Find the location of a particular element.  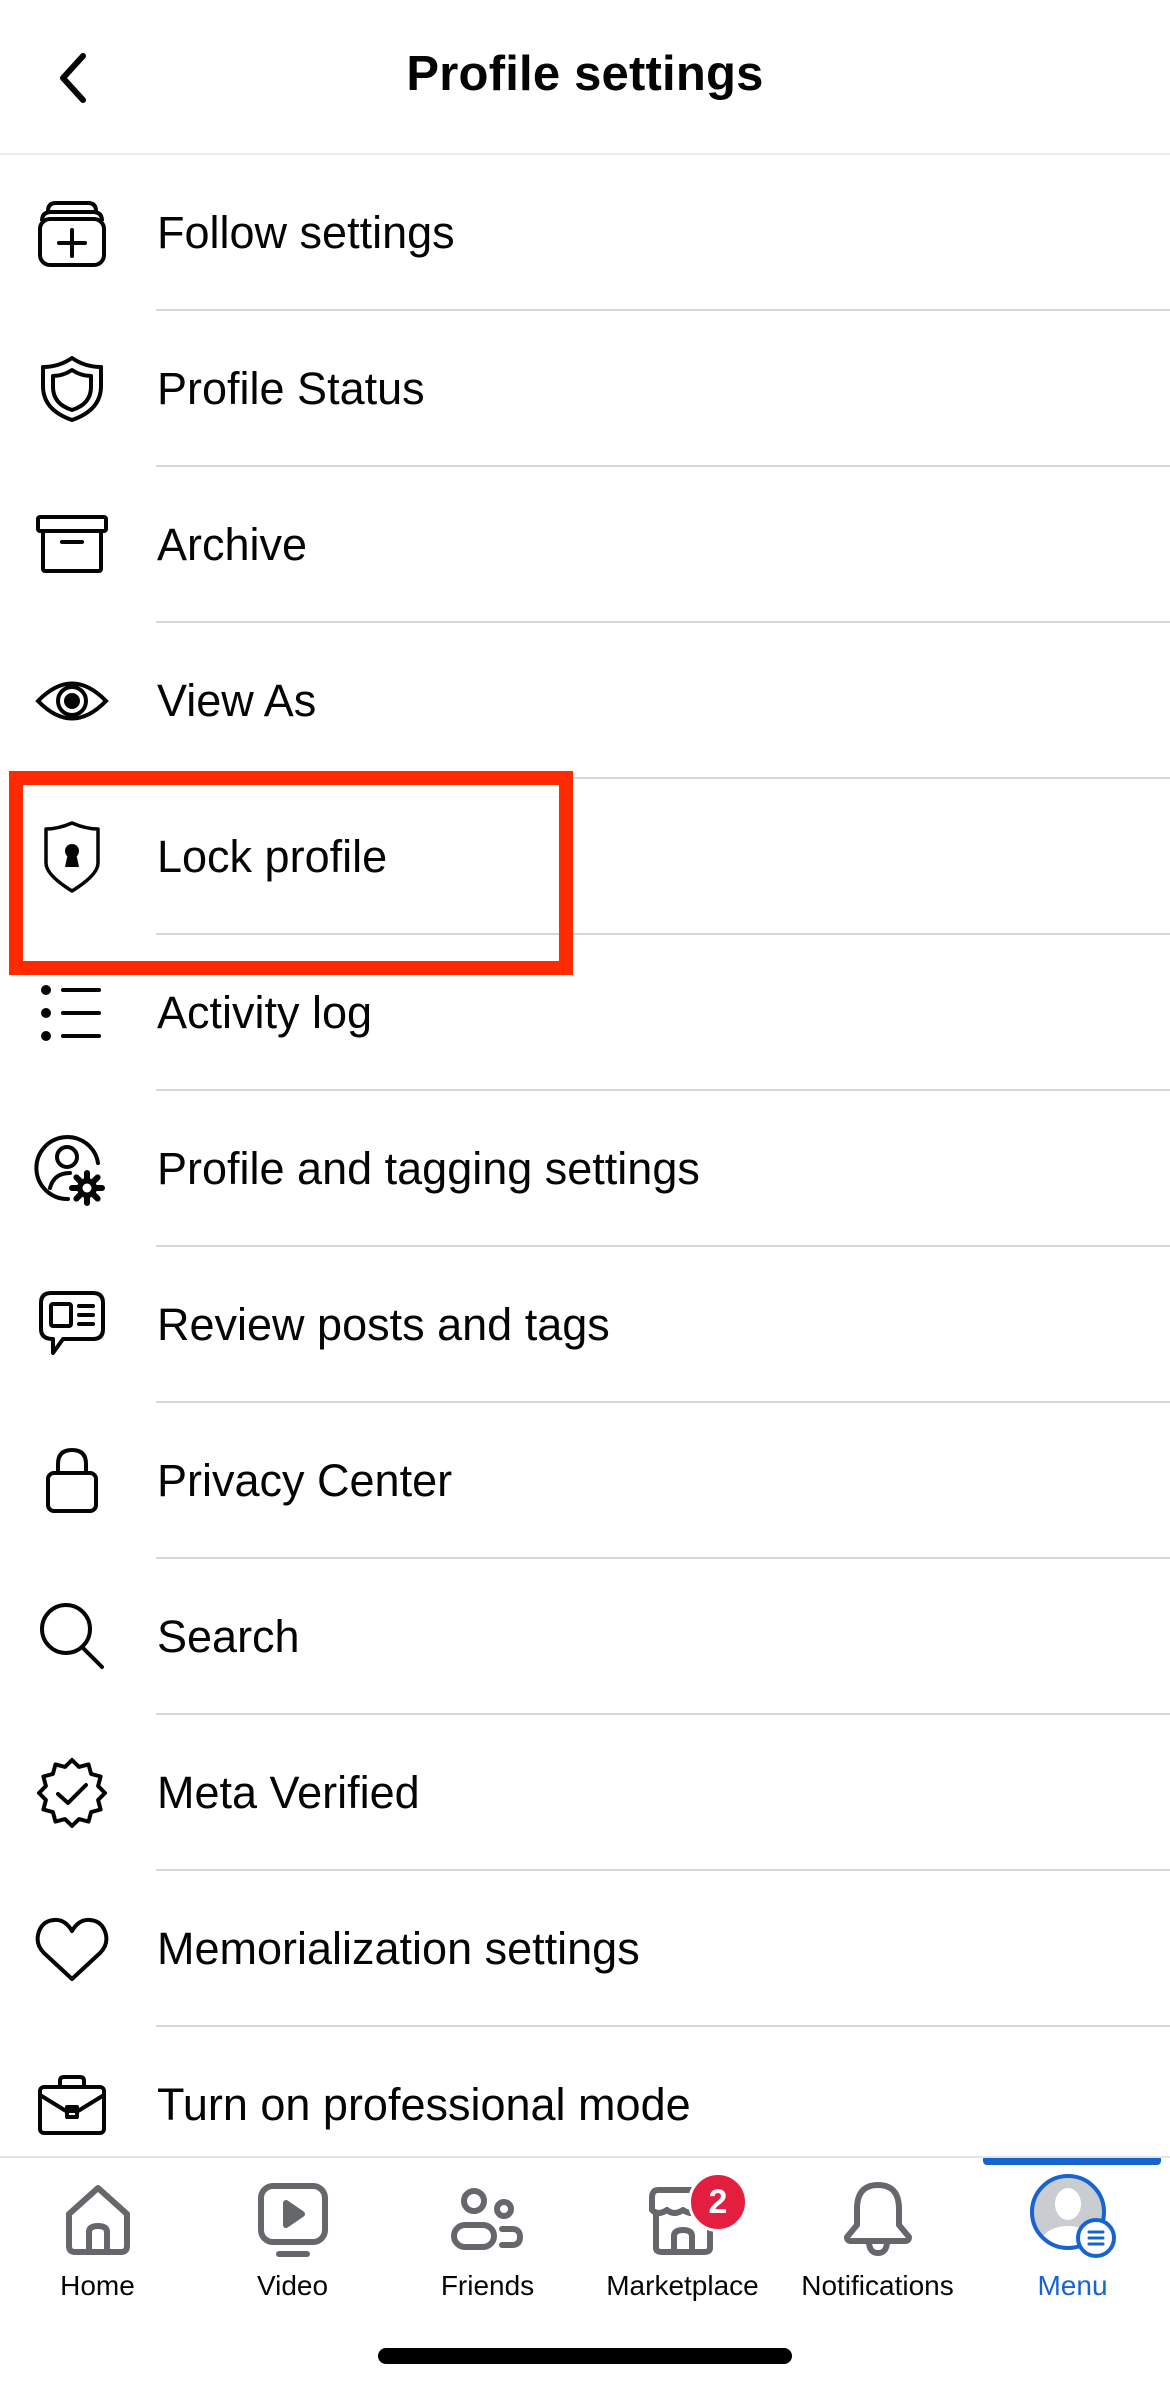

menu-item-label: Follow settings is located at coordinates (306, 232).